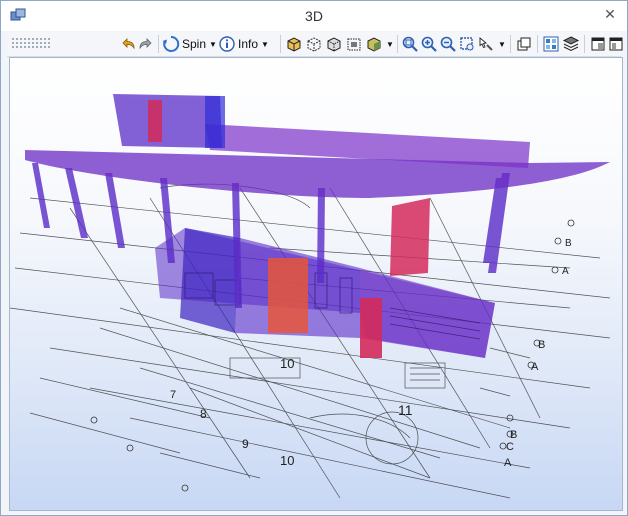 The width and height of the screenshot is (628, 516). I want to click on cube-hidden-line-icon, so click(334, 44).